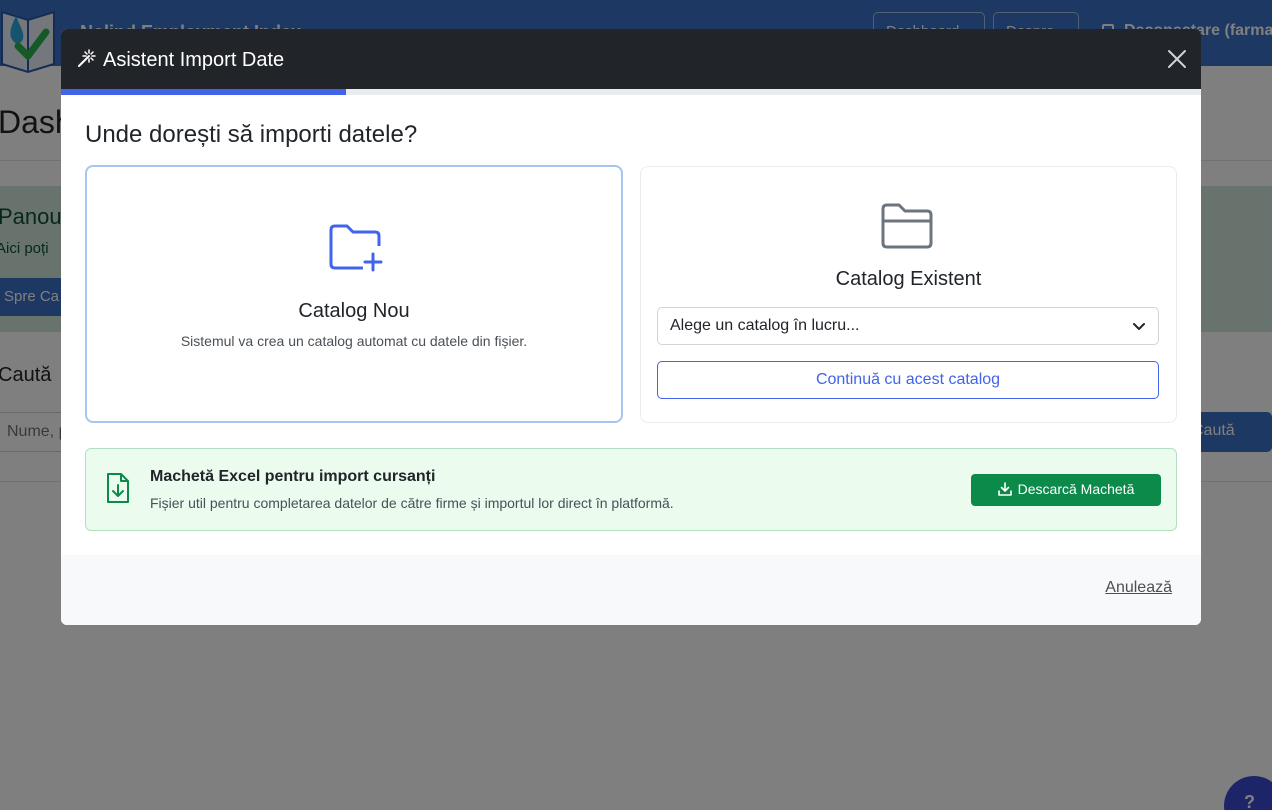 The image size is (1272, 810). What do you see at coordinates (203, 92) in the screenshot?
I see `wizard-progress-bar` at bounding box center [203, 92].